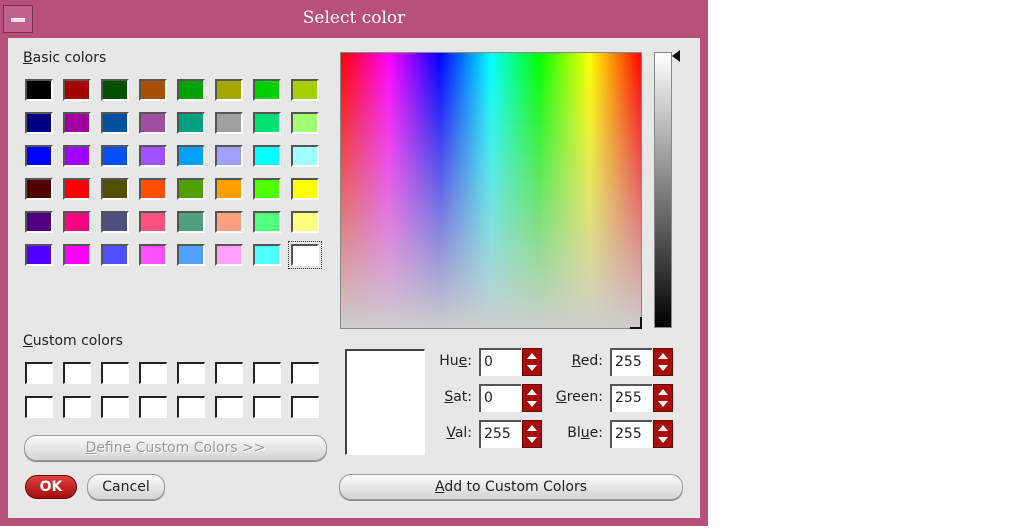  What do you see at coordinates (631, 398) in the screenshot?
I see `green-input: 255` at bounding box center [631, 398].